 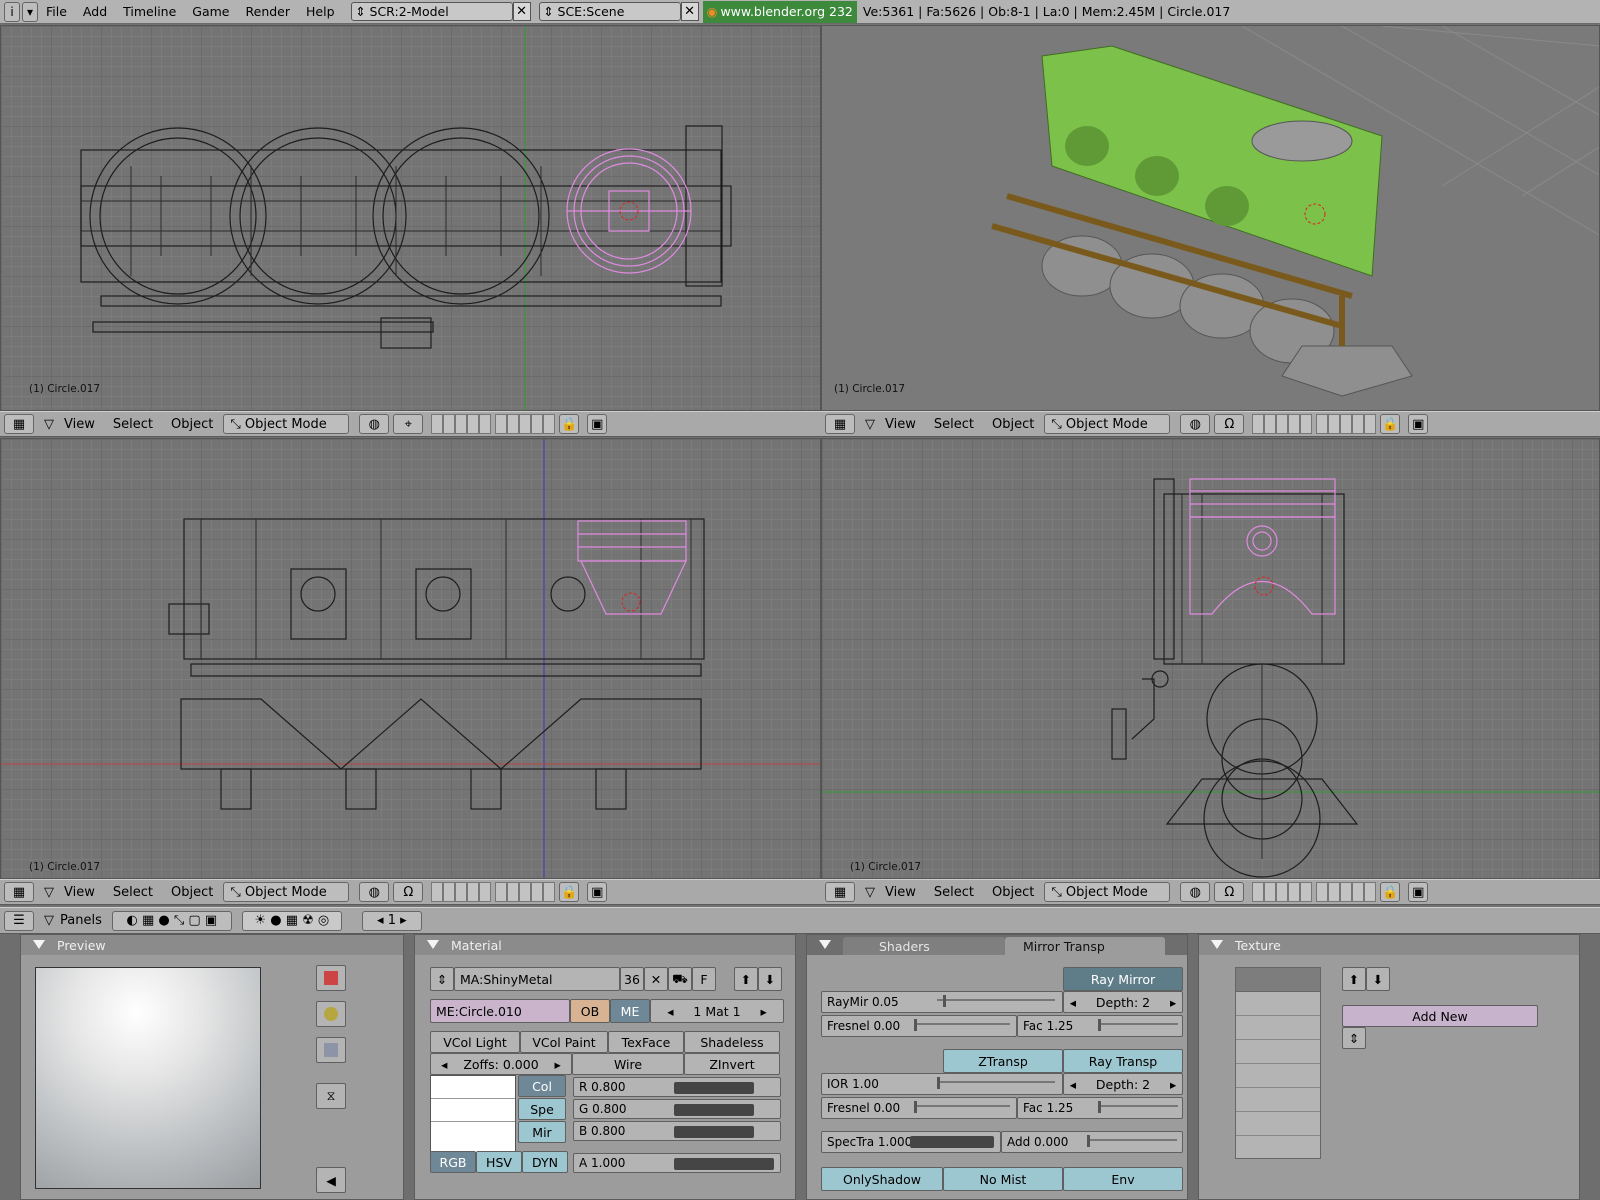 What do you see at coordinates (431, 11) in the screenshot?
I see `screen-selector: ⇕ SCR:2-Model` at bounding box center [431, 11].